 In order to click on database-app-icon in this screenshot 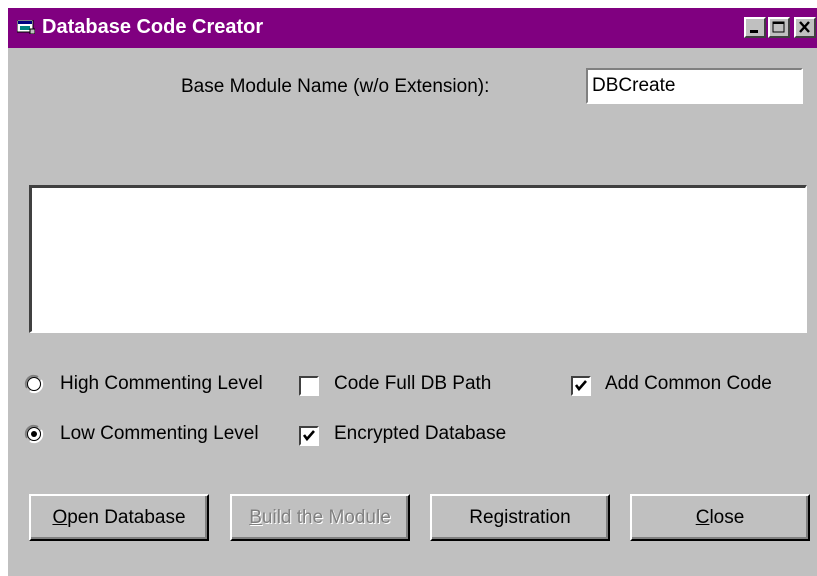, I will do `click(26, 27)`.